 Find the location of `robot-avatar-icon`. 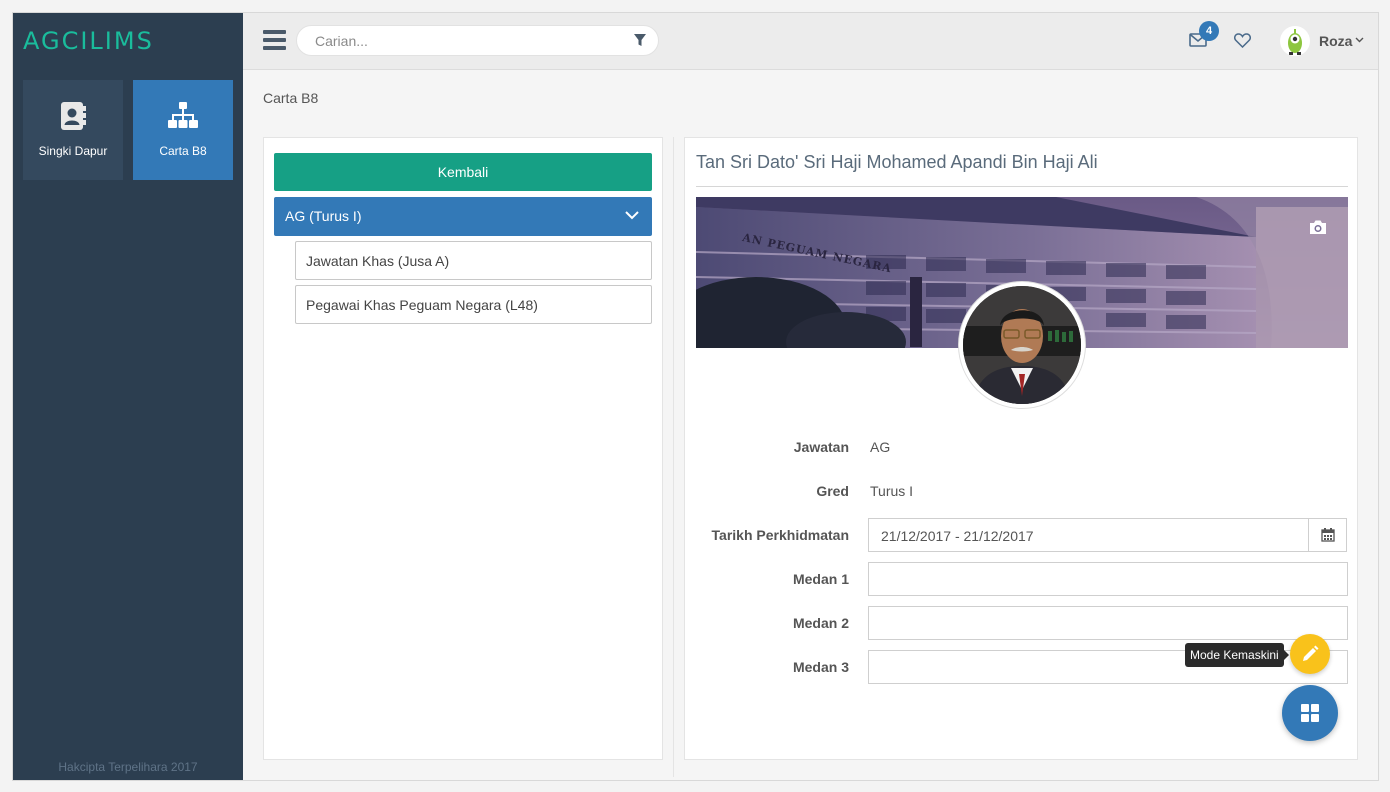

robot-avatar-icon is located at coordinates (1295, 42).